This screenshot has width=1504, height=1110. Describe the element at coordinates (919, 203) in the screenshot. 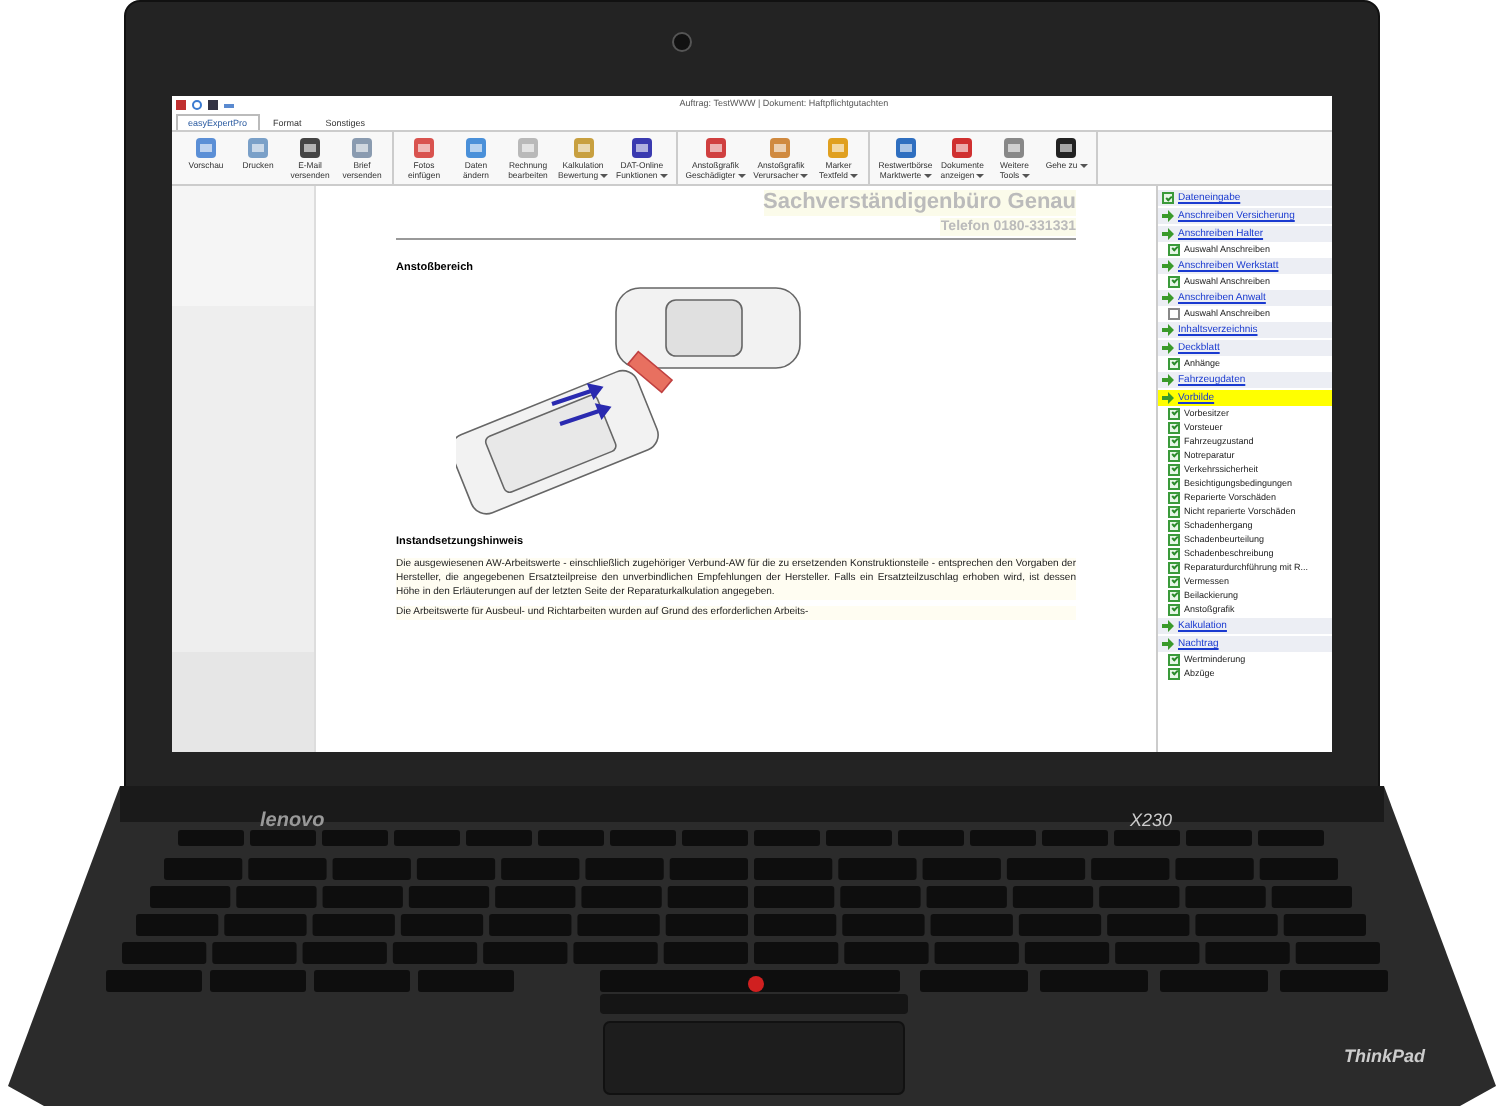

I see `letterhead: Sachverständigenbüro Genau` at that location.